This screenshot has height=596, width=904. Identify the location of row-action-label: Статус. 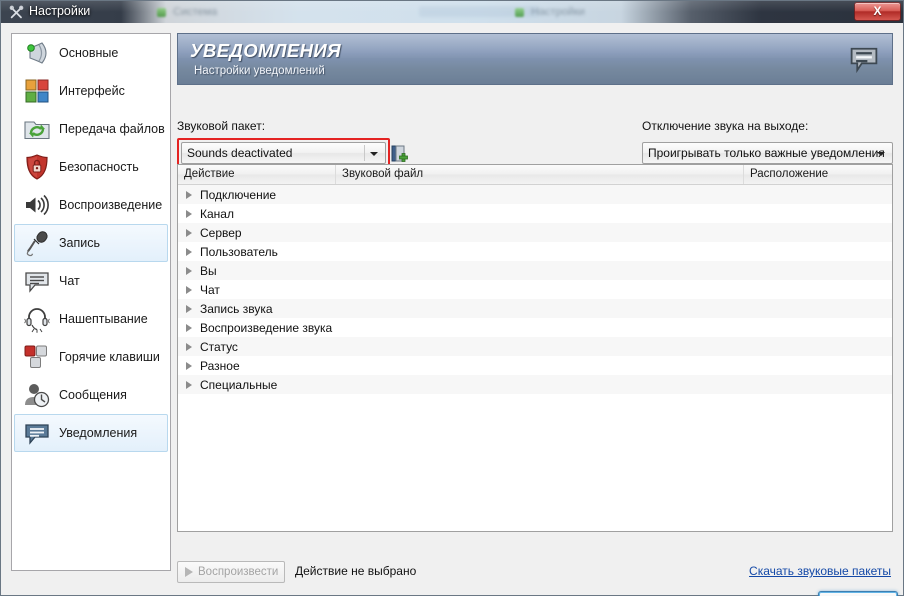
(219, 346).